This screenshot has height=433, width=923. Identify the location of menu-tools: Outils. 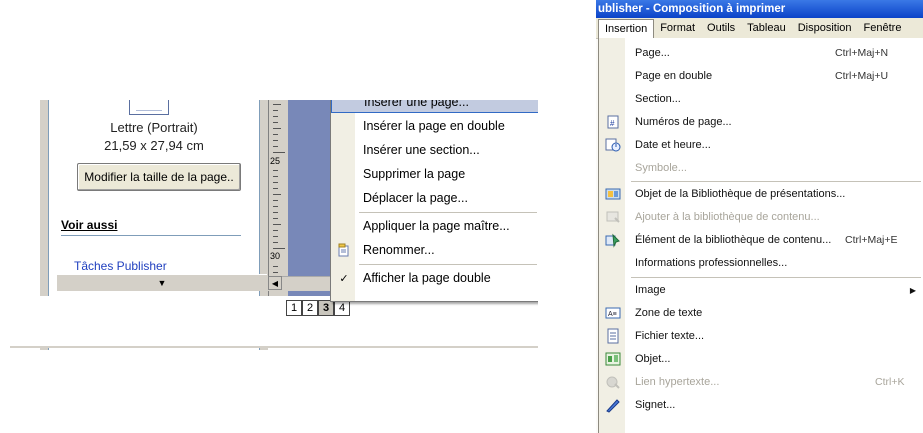
(721, 28).